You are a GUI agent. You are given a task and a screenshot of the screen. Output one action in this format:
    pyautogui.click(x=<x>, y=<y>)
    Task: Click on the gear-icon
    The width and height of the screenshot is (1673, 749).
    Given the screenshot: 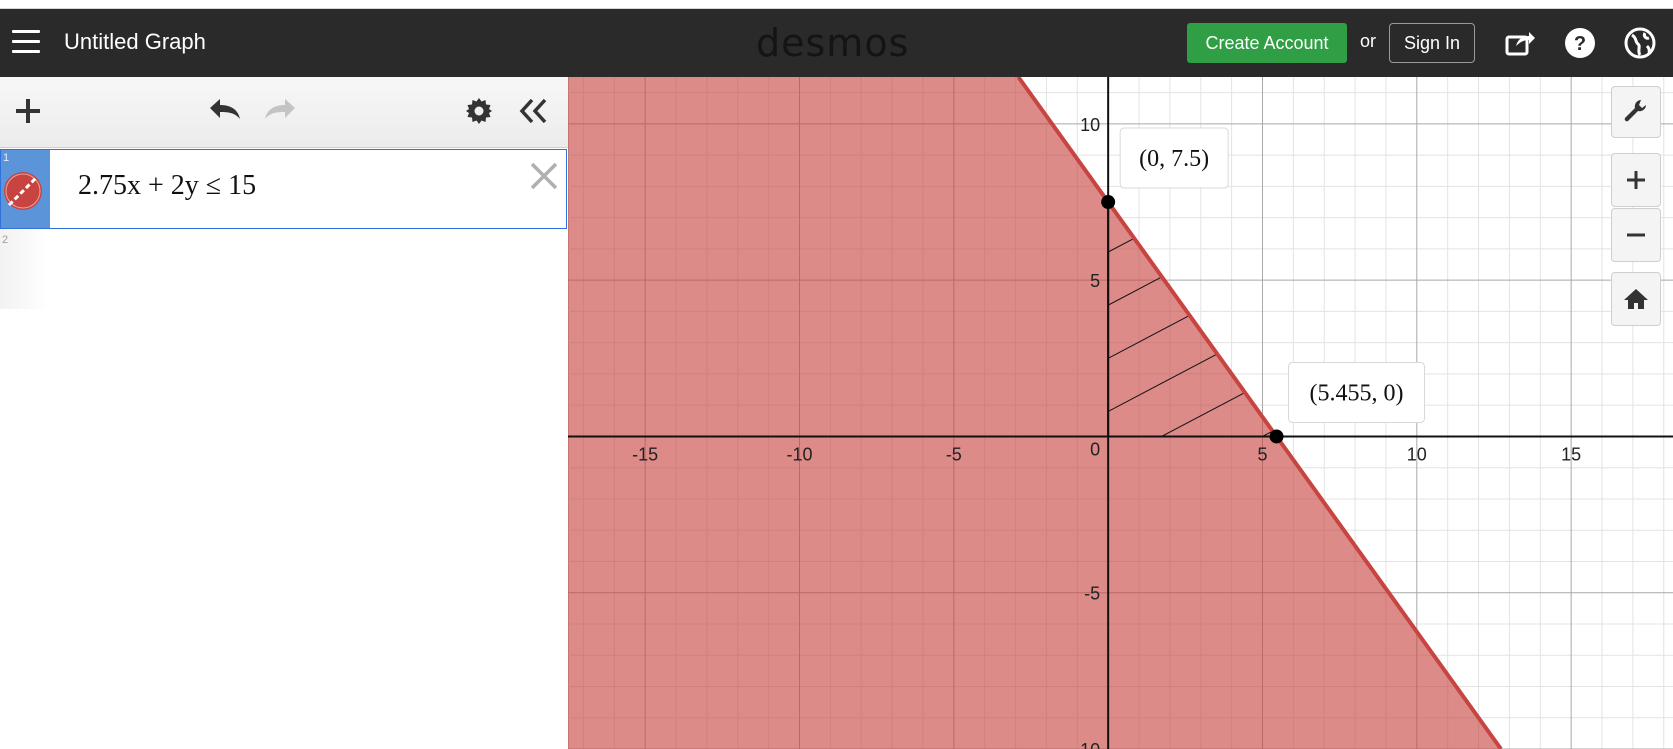 What is the action you would take?
    pyautogui.click(x=479, y=111)
    